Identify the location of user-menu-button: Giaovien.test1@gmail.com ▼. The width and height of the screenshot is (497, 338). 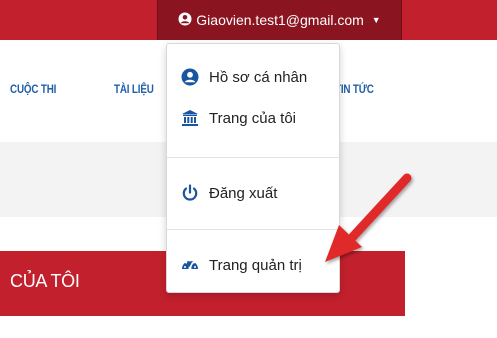
(279, 20).